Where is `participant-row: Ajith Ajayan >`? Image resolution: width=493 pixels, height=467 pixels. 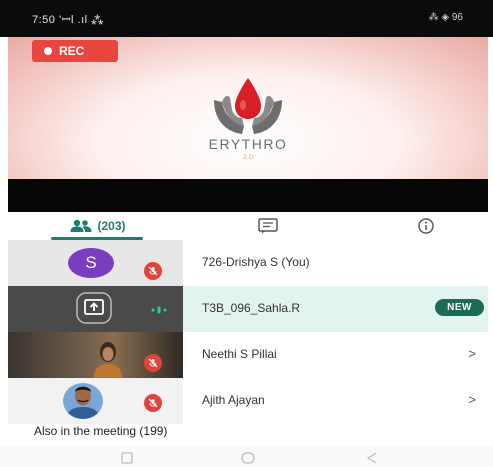 participant-row: Ajith Ajayan > is located at coordinates (248, 401).